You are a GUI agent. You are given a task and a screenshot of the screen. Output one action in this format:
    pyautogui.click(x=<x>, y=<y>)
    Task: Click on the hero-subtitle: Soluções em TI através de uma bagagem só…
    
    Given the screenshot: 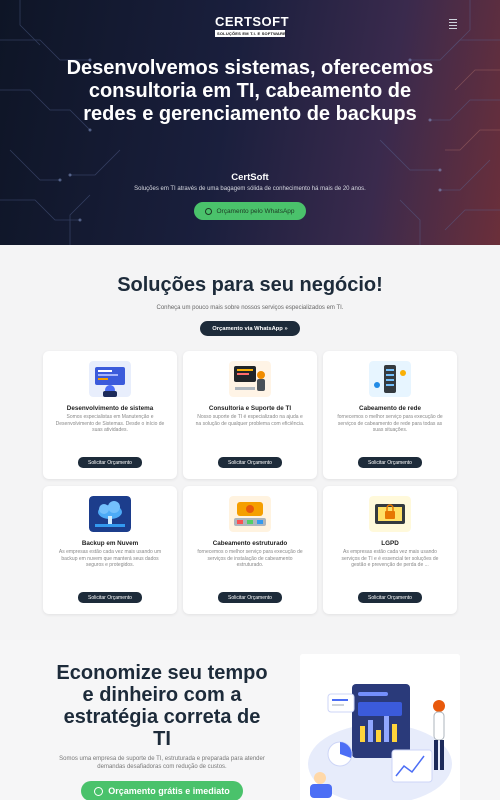 What is the action you would take?
    pyautogui.click(x=250, y=189)
    